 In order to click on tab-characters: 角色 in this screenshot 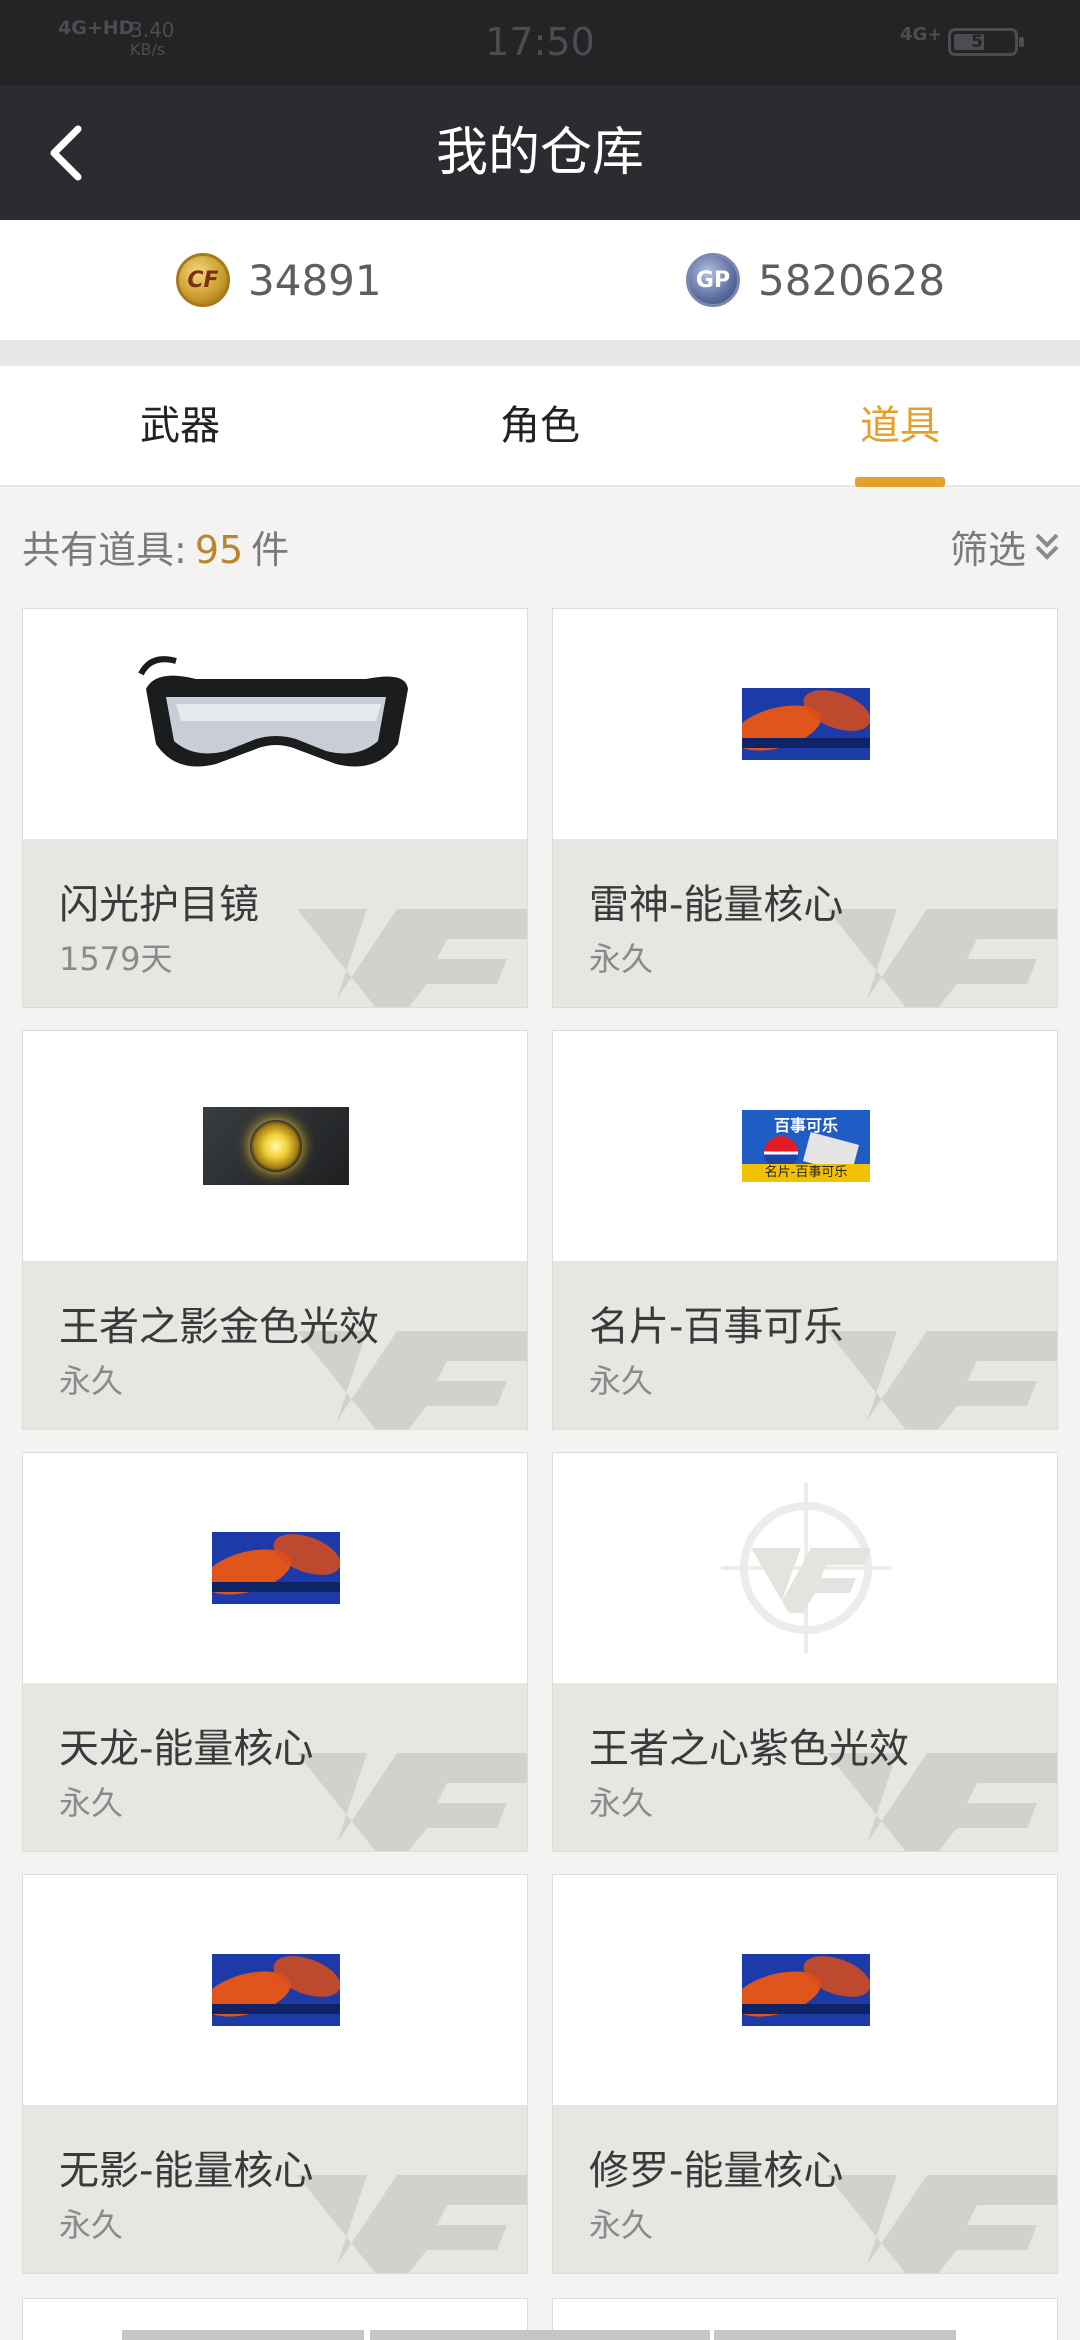, I will do `click(540, 426)`.